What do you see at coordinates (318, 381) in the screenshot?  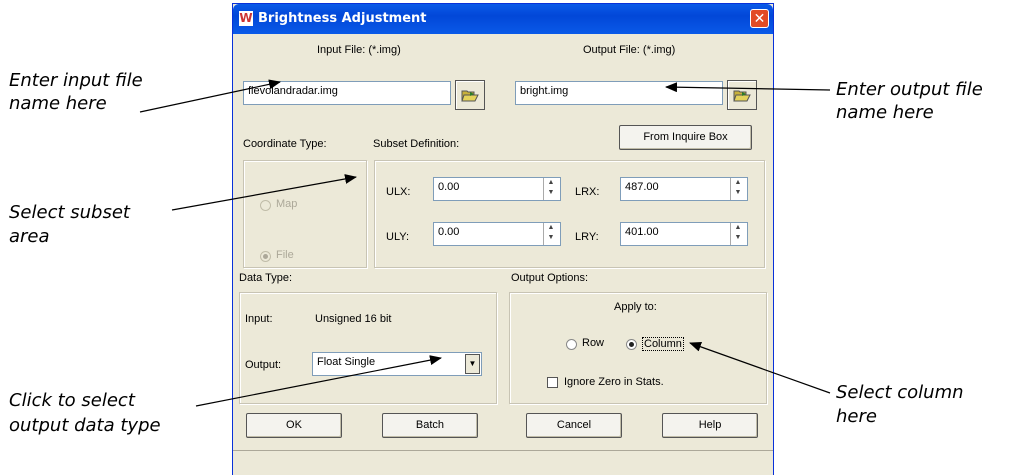 I see `arrow-datatype` at bounding box center [318, 381].